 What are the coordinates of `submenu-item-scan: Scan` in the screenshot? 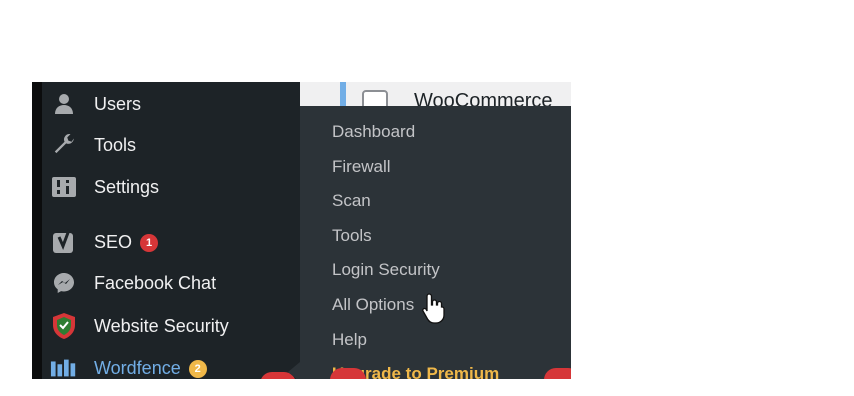 It's located at (351, 201).